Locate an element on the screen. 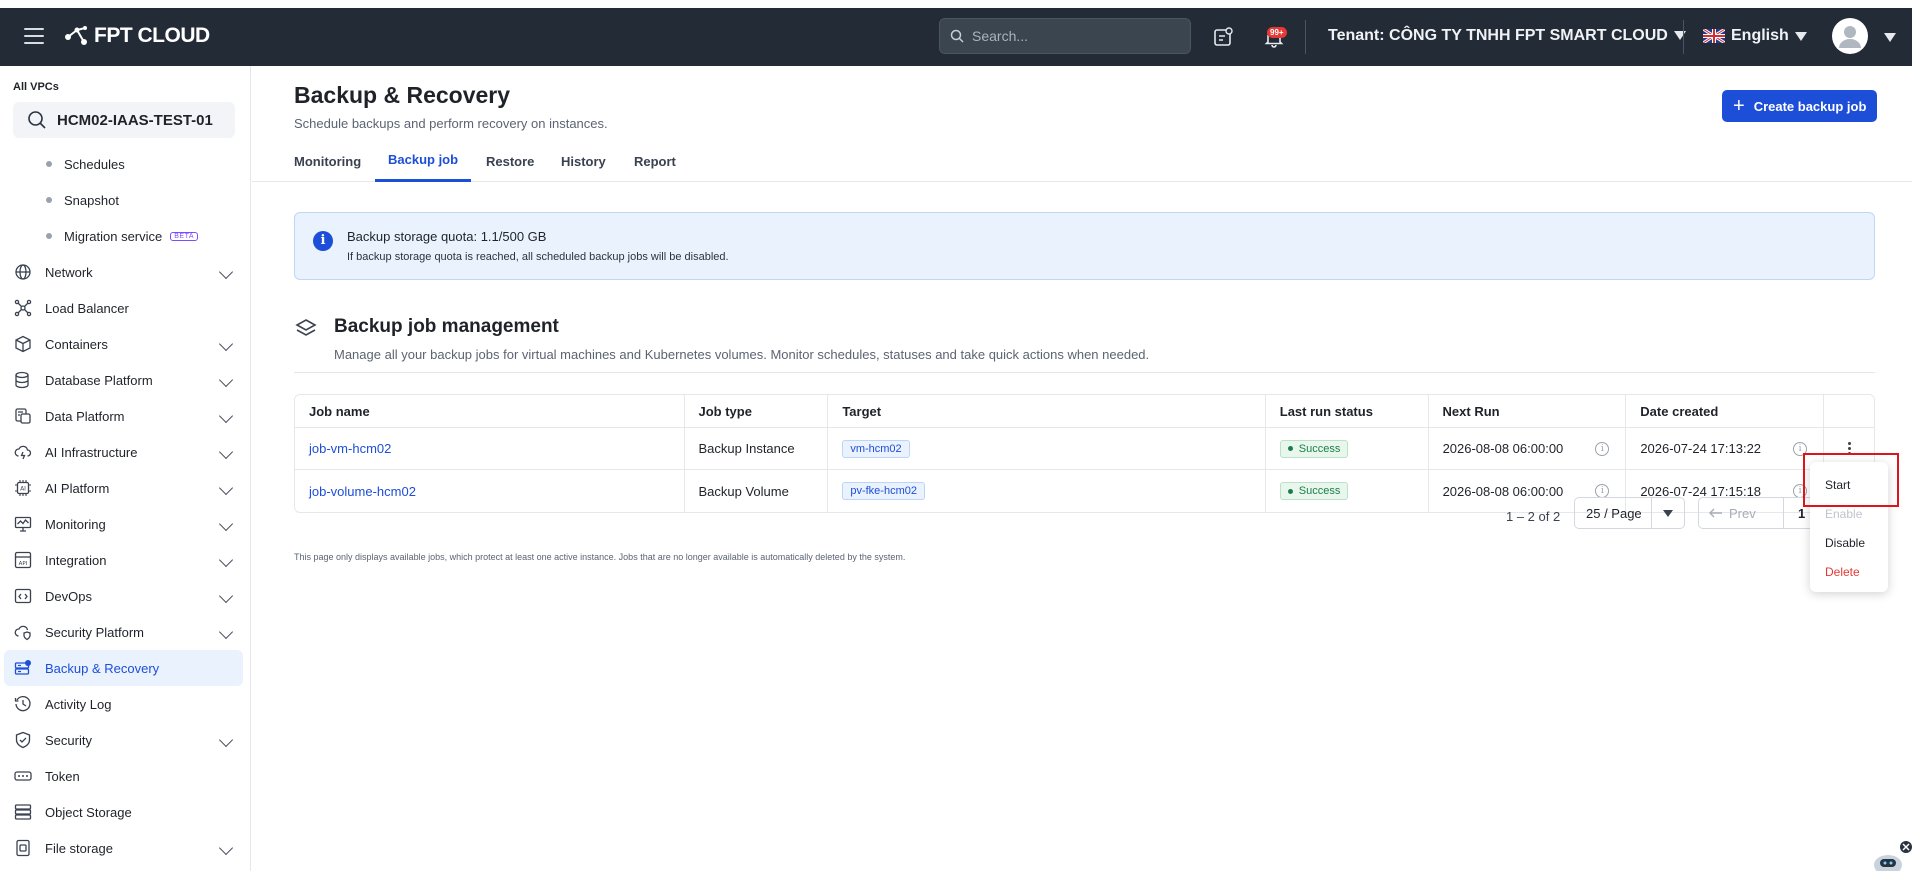 The height and width of the screenshot is (871, 1912). tab-report: Report is located at coordinates (655, 161).